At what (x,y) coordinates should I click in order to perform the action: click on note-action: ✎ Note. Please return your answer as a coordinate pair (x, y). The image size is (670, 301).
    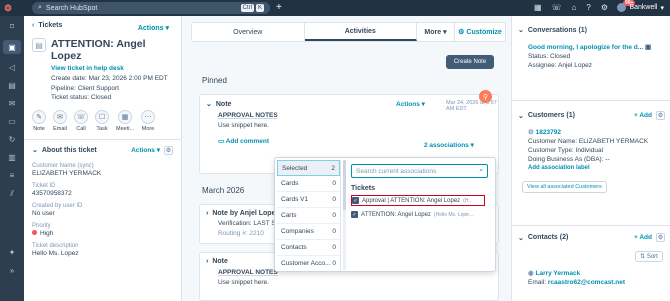
    Looking at the image, I should click on (39, 120).